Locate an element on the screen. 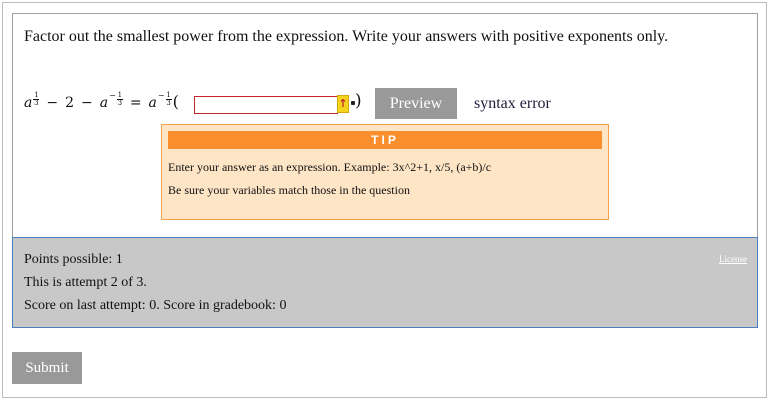  math-base: a is located at coordinates (28, 103).